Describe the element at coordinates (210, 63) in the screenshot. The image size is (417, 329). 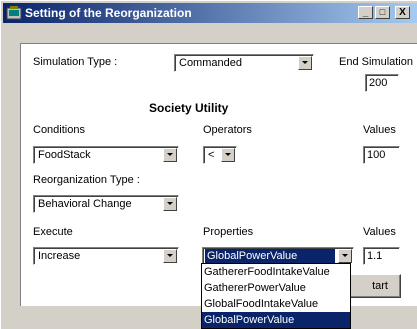
I see `simulation-type-value: Commanded` at that location.